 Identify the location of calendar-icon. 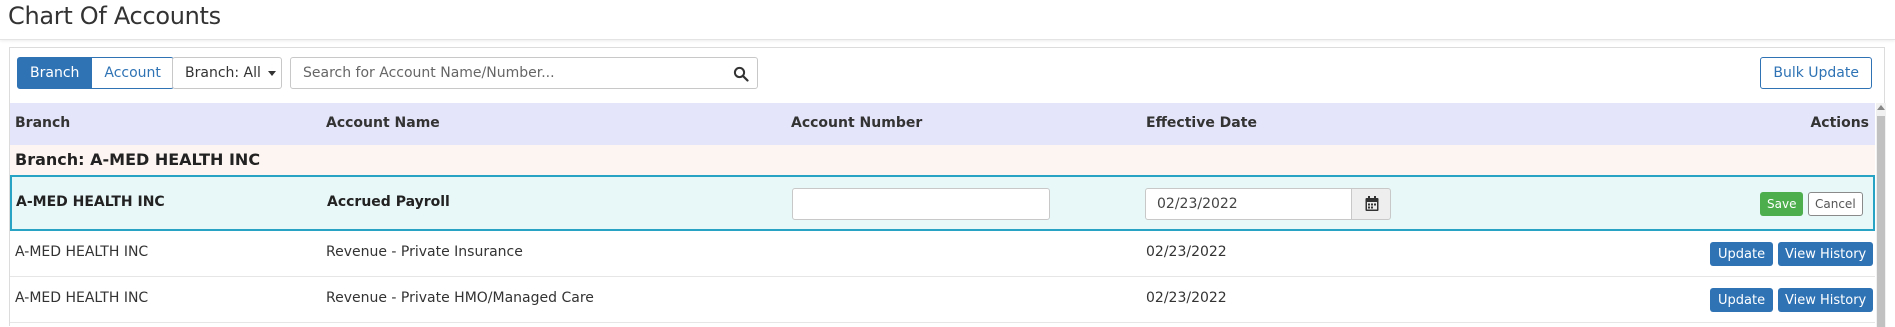
(1372, 203).